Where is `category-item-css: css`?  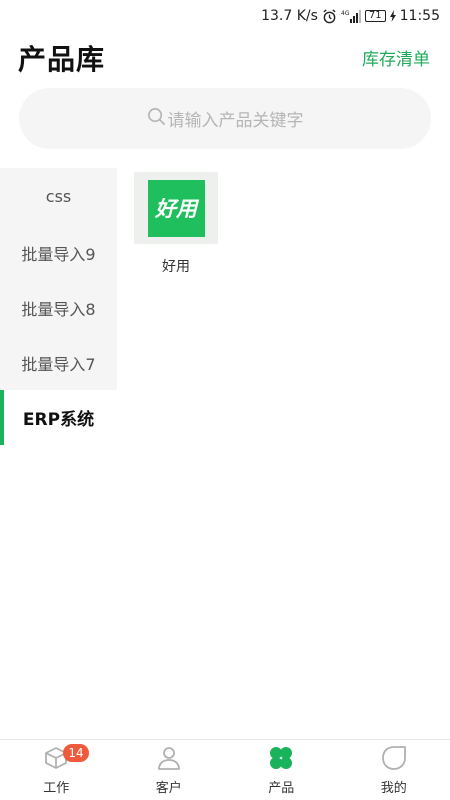
category-item-css: css is located at coordinates (58, 196).